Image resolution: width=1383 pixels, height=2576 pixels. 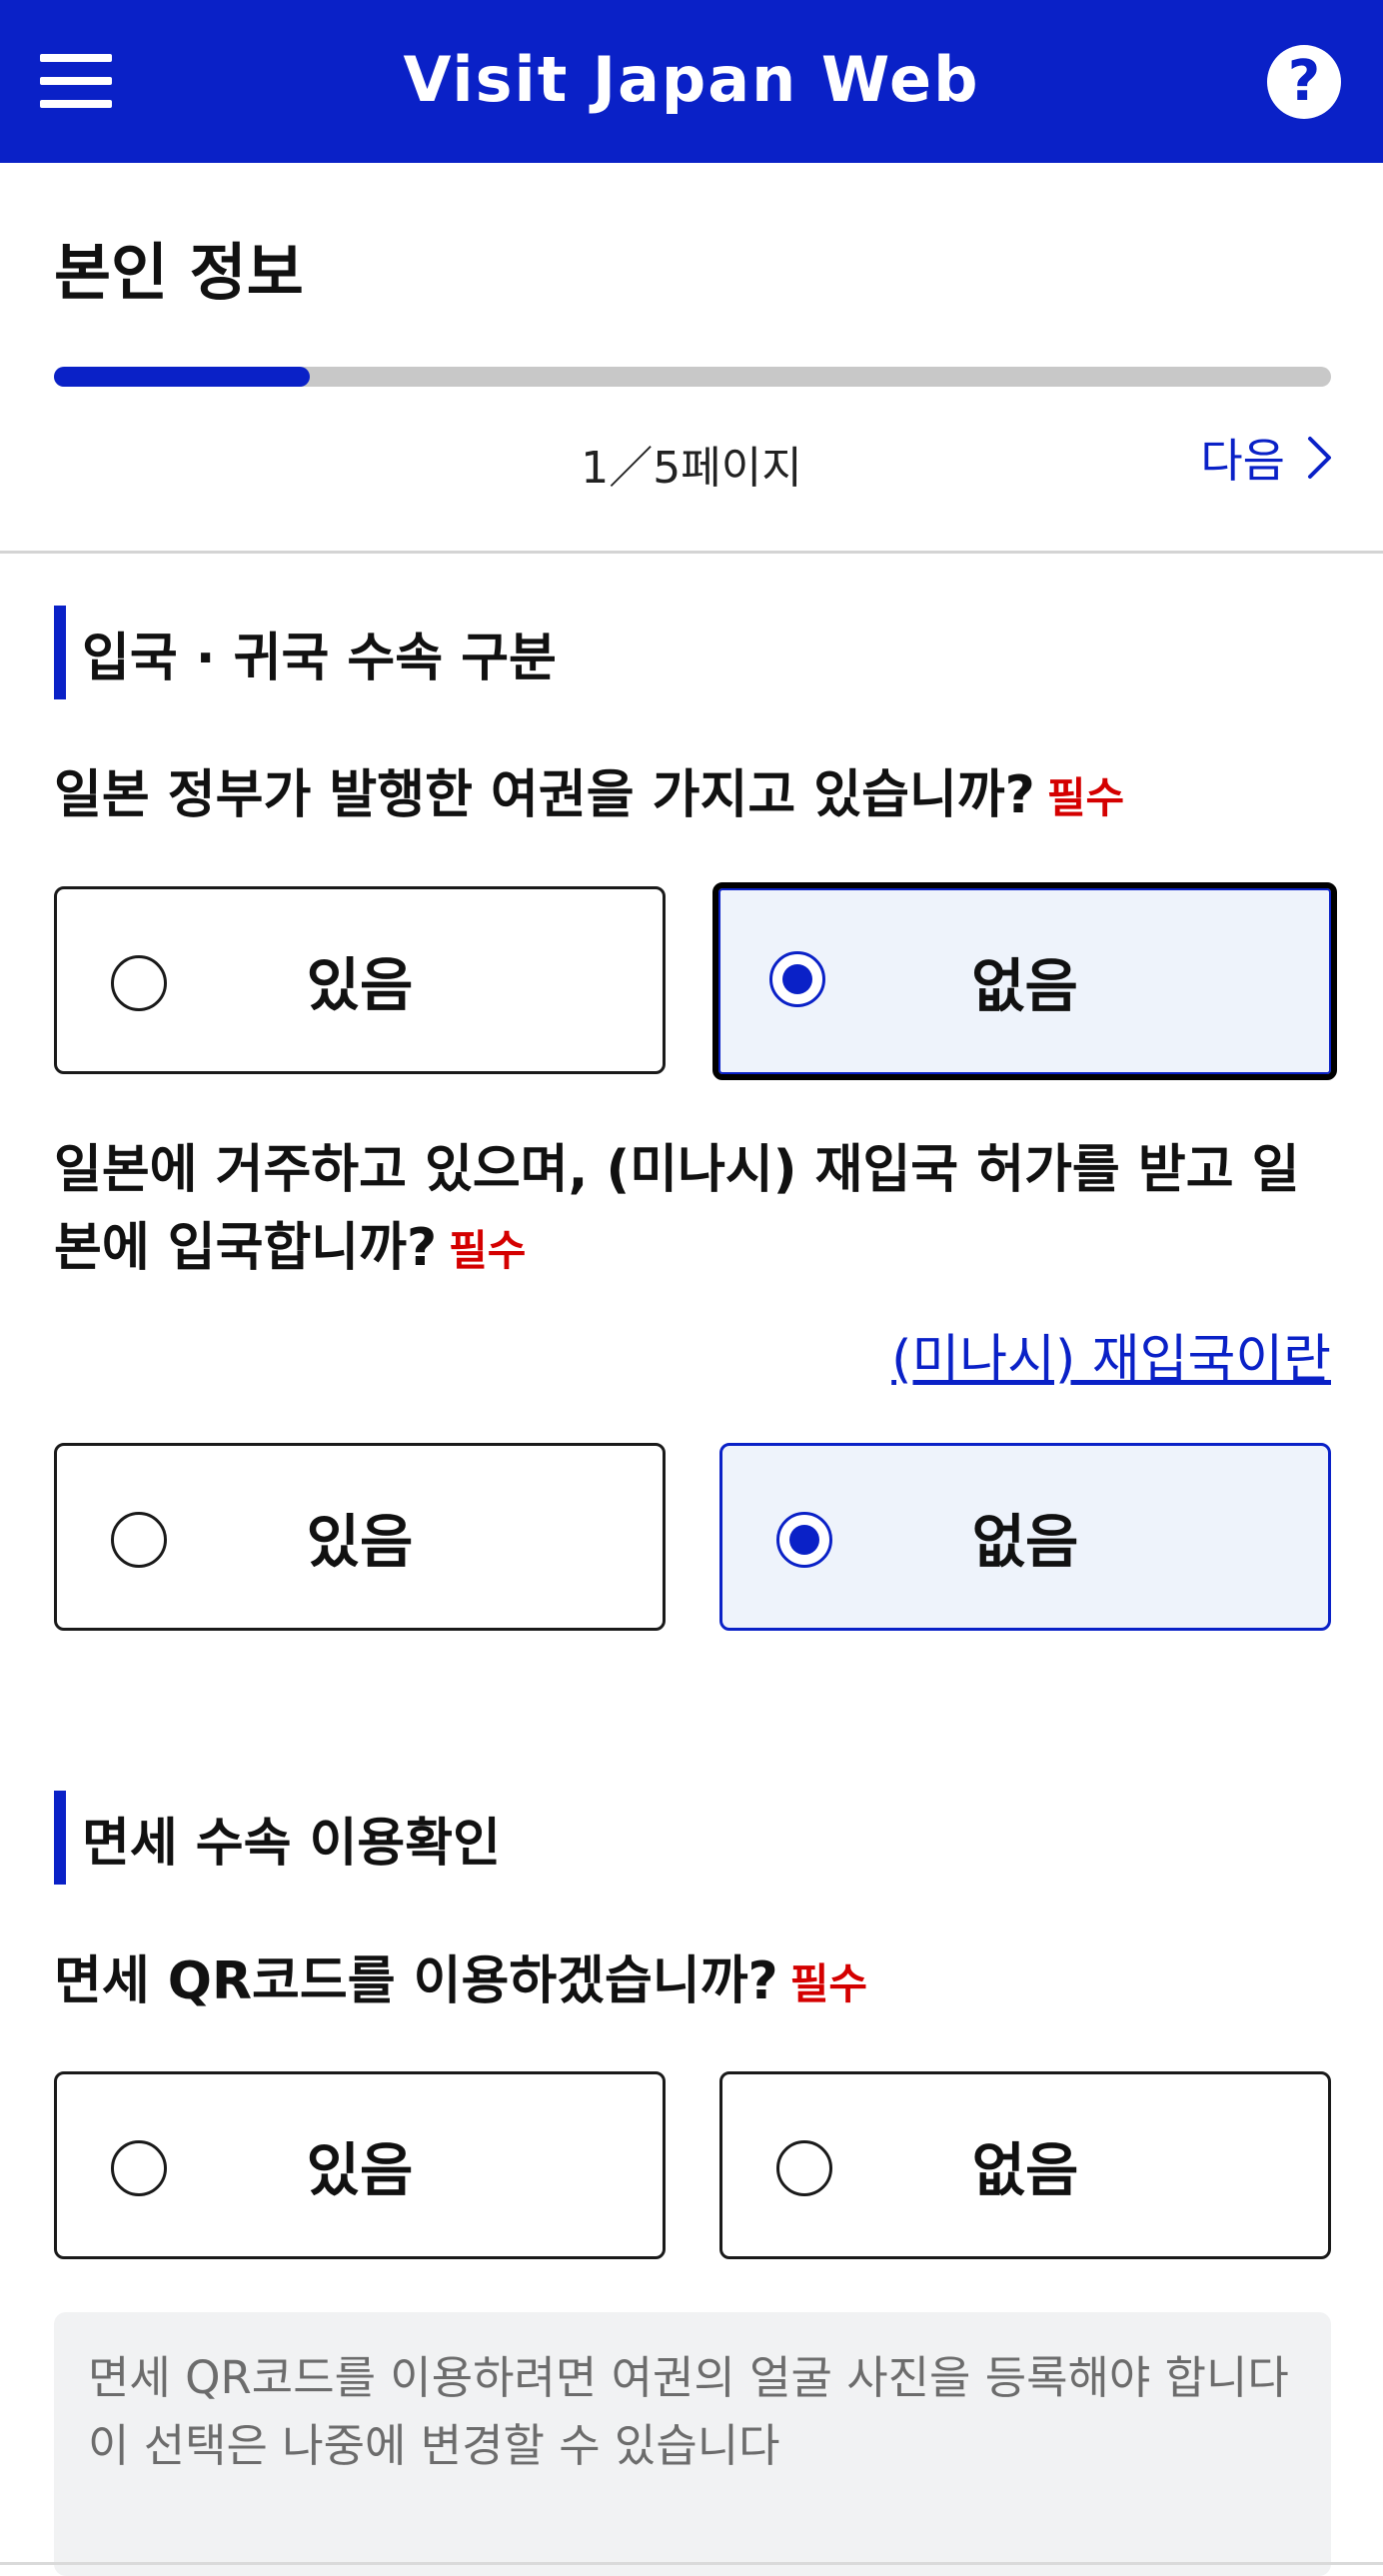 I want to click on progress-bar, so click(x=692, y=377).